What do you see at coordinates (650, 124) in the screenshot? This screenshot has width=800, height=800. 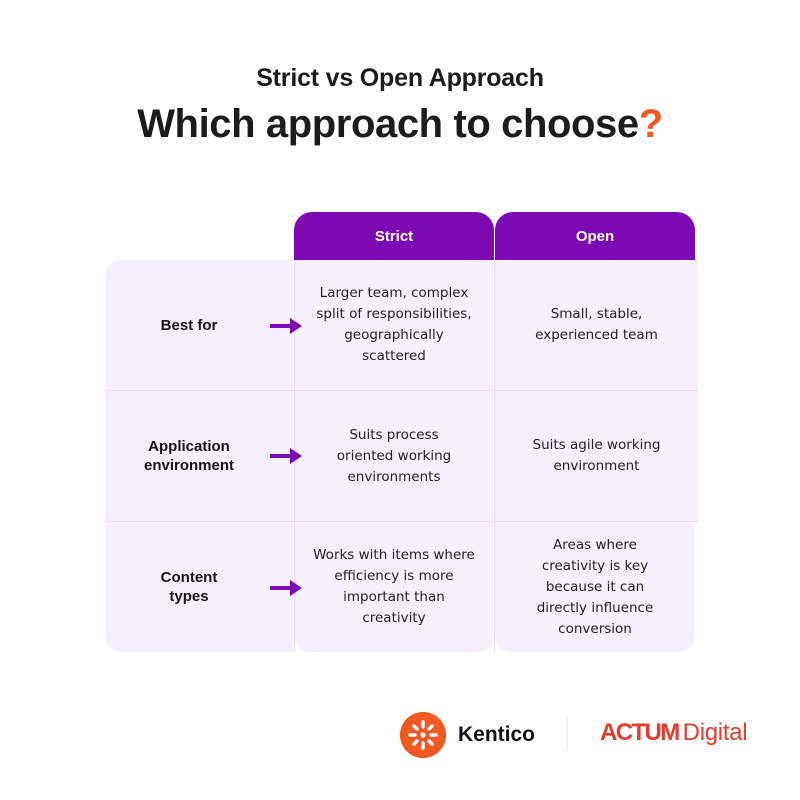 I see `title-question-mark: ?` at bounding box center [650, 124].